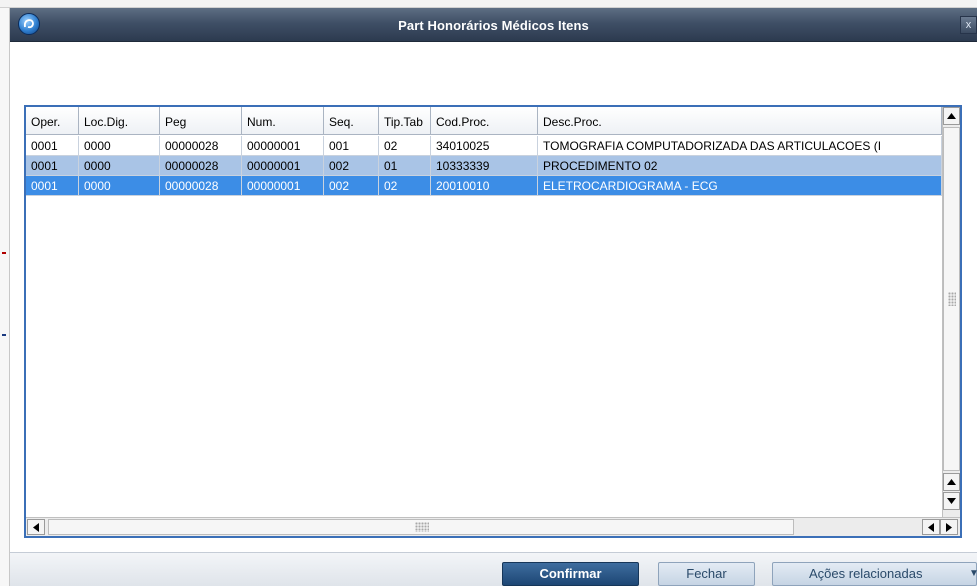  What do you see at coordinates (52, 121) in the screenshot?
I see `column-header-oper: Oper.` at bounding box center [52, 121].